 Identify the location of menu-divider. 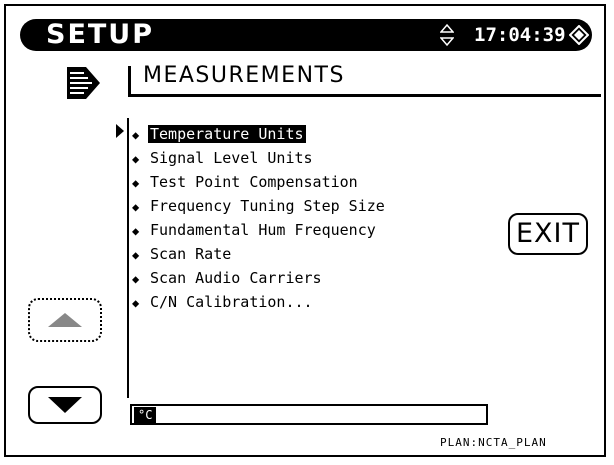
(128, 258).